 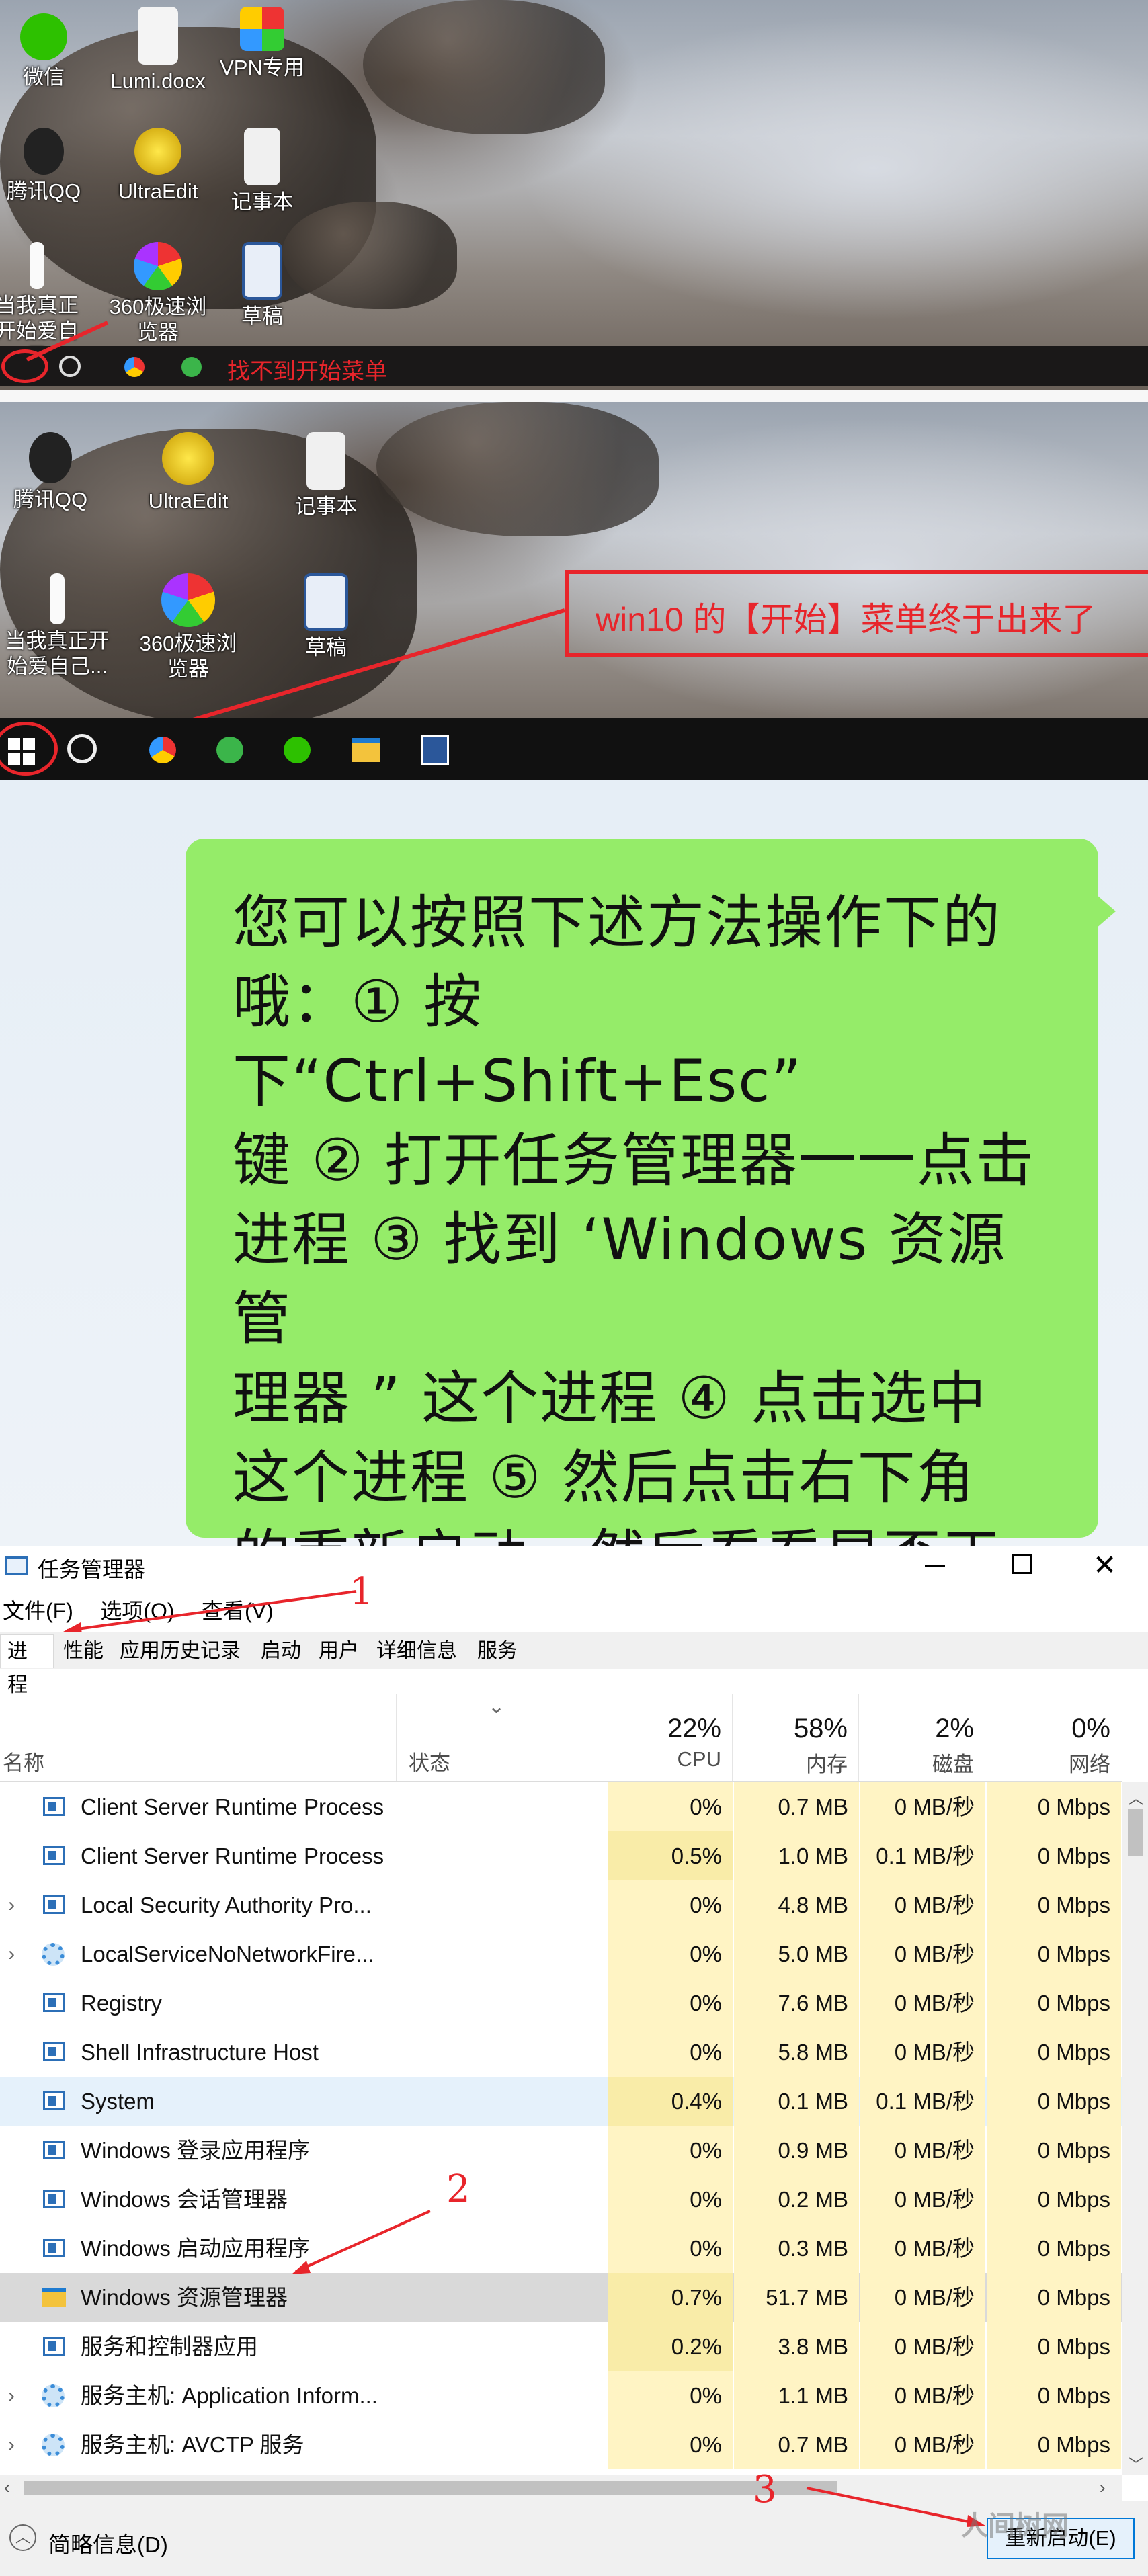 I want to click on table-row: Windows 启动应用程序 0% 0.3 MB 0 MB/秒 0 Mbps, so click(x=561, y=2248).